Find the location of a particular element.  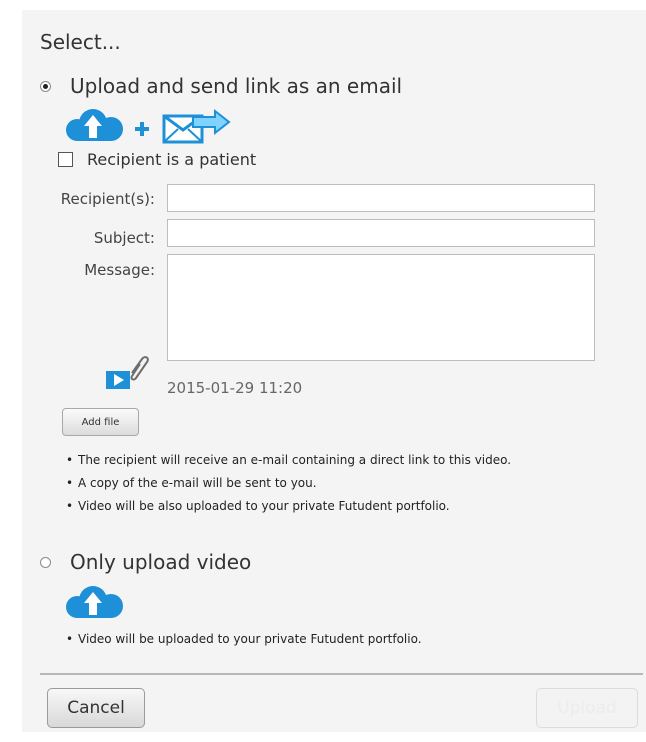

email-option-label: Upload and send link as an email is located at coordinates (236, 86).